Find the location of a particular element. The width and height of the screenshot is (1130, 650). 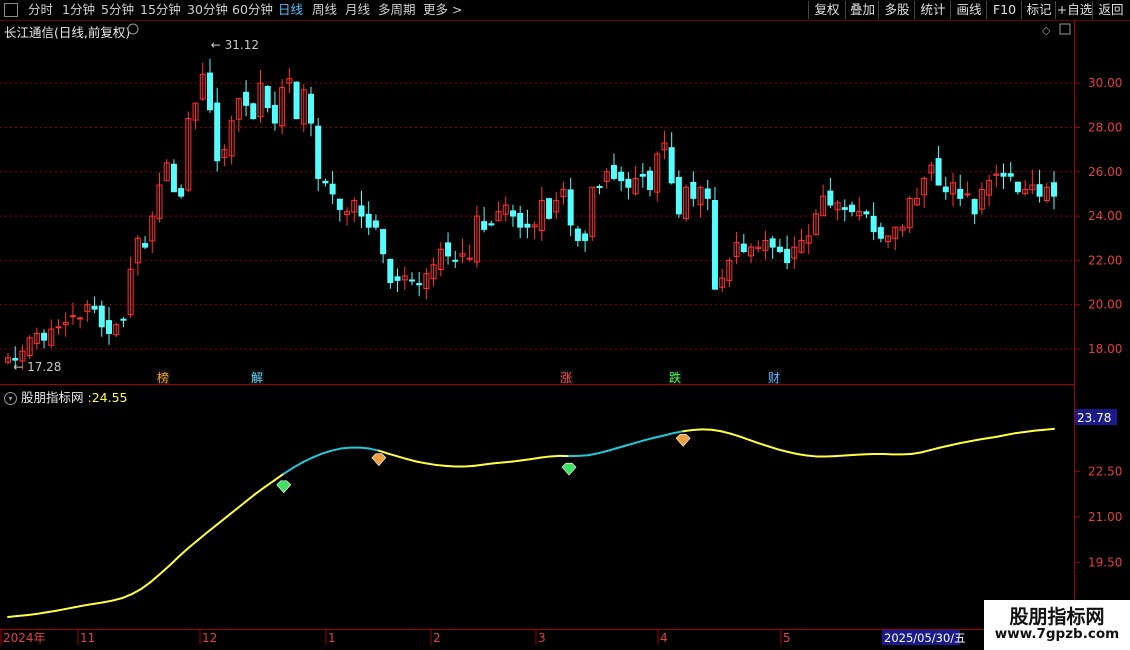

event-marker-2: 涨 is located at coordinates (566, 377).